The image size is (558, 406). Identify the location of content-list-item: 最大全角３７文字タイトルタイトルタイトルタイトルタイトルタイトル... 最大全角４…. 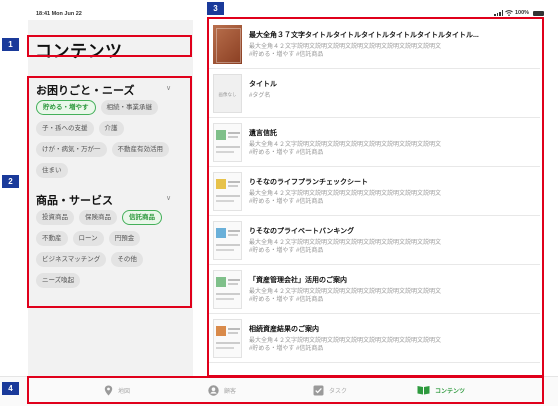
(373, 44).